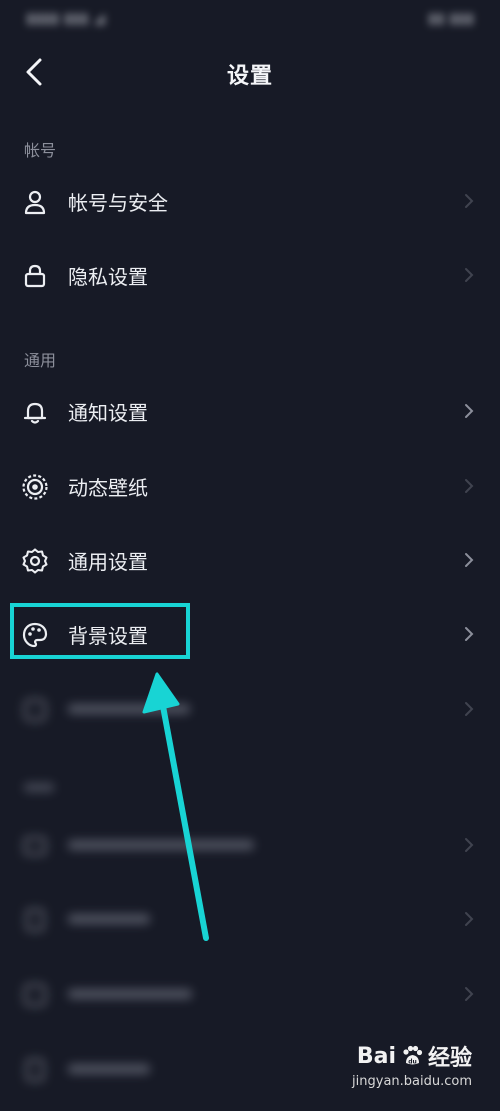  I want to click on row-notification: 通知设置, so click(250, 411).